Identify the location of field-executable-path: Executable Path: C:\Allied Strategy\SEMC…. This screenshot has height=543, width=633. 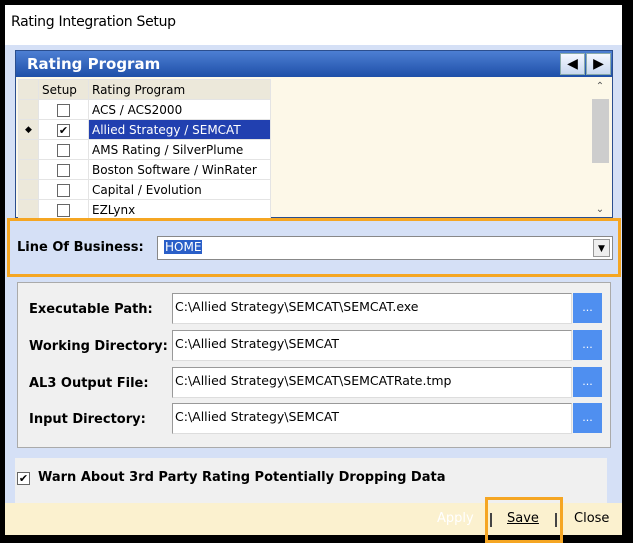
(315, 309).